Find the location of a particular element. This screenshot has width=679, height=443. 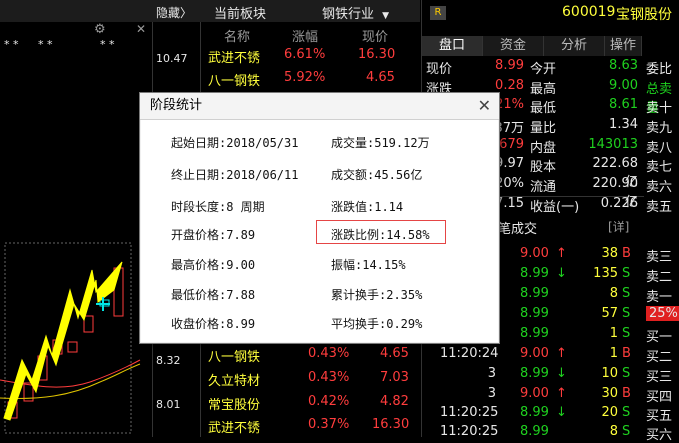

depth-label: 买四 is located at coordinates (659, 397).